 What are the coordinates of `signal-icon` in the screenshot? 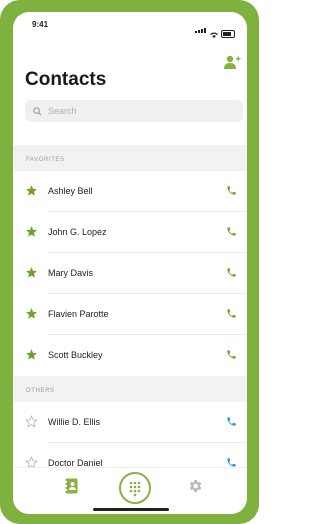 It's located at (201, 29).